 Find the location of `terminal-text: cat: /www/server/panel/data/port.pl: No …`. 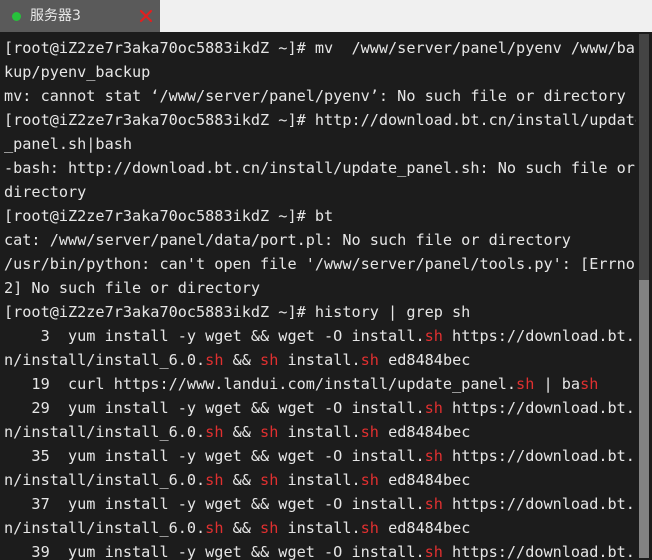

terminal-text: cat: /www/server/panel/data/port.pl: No … is located at coordinates (287, 240).